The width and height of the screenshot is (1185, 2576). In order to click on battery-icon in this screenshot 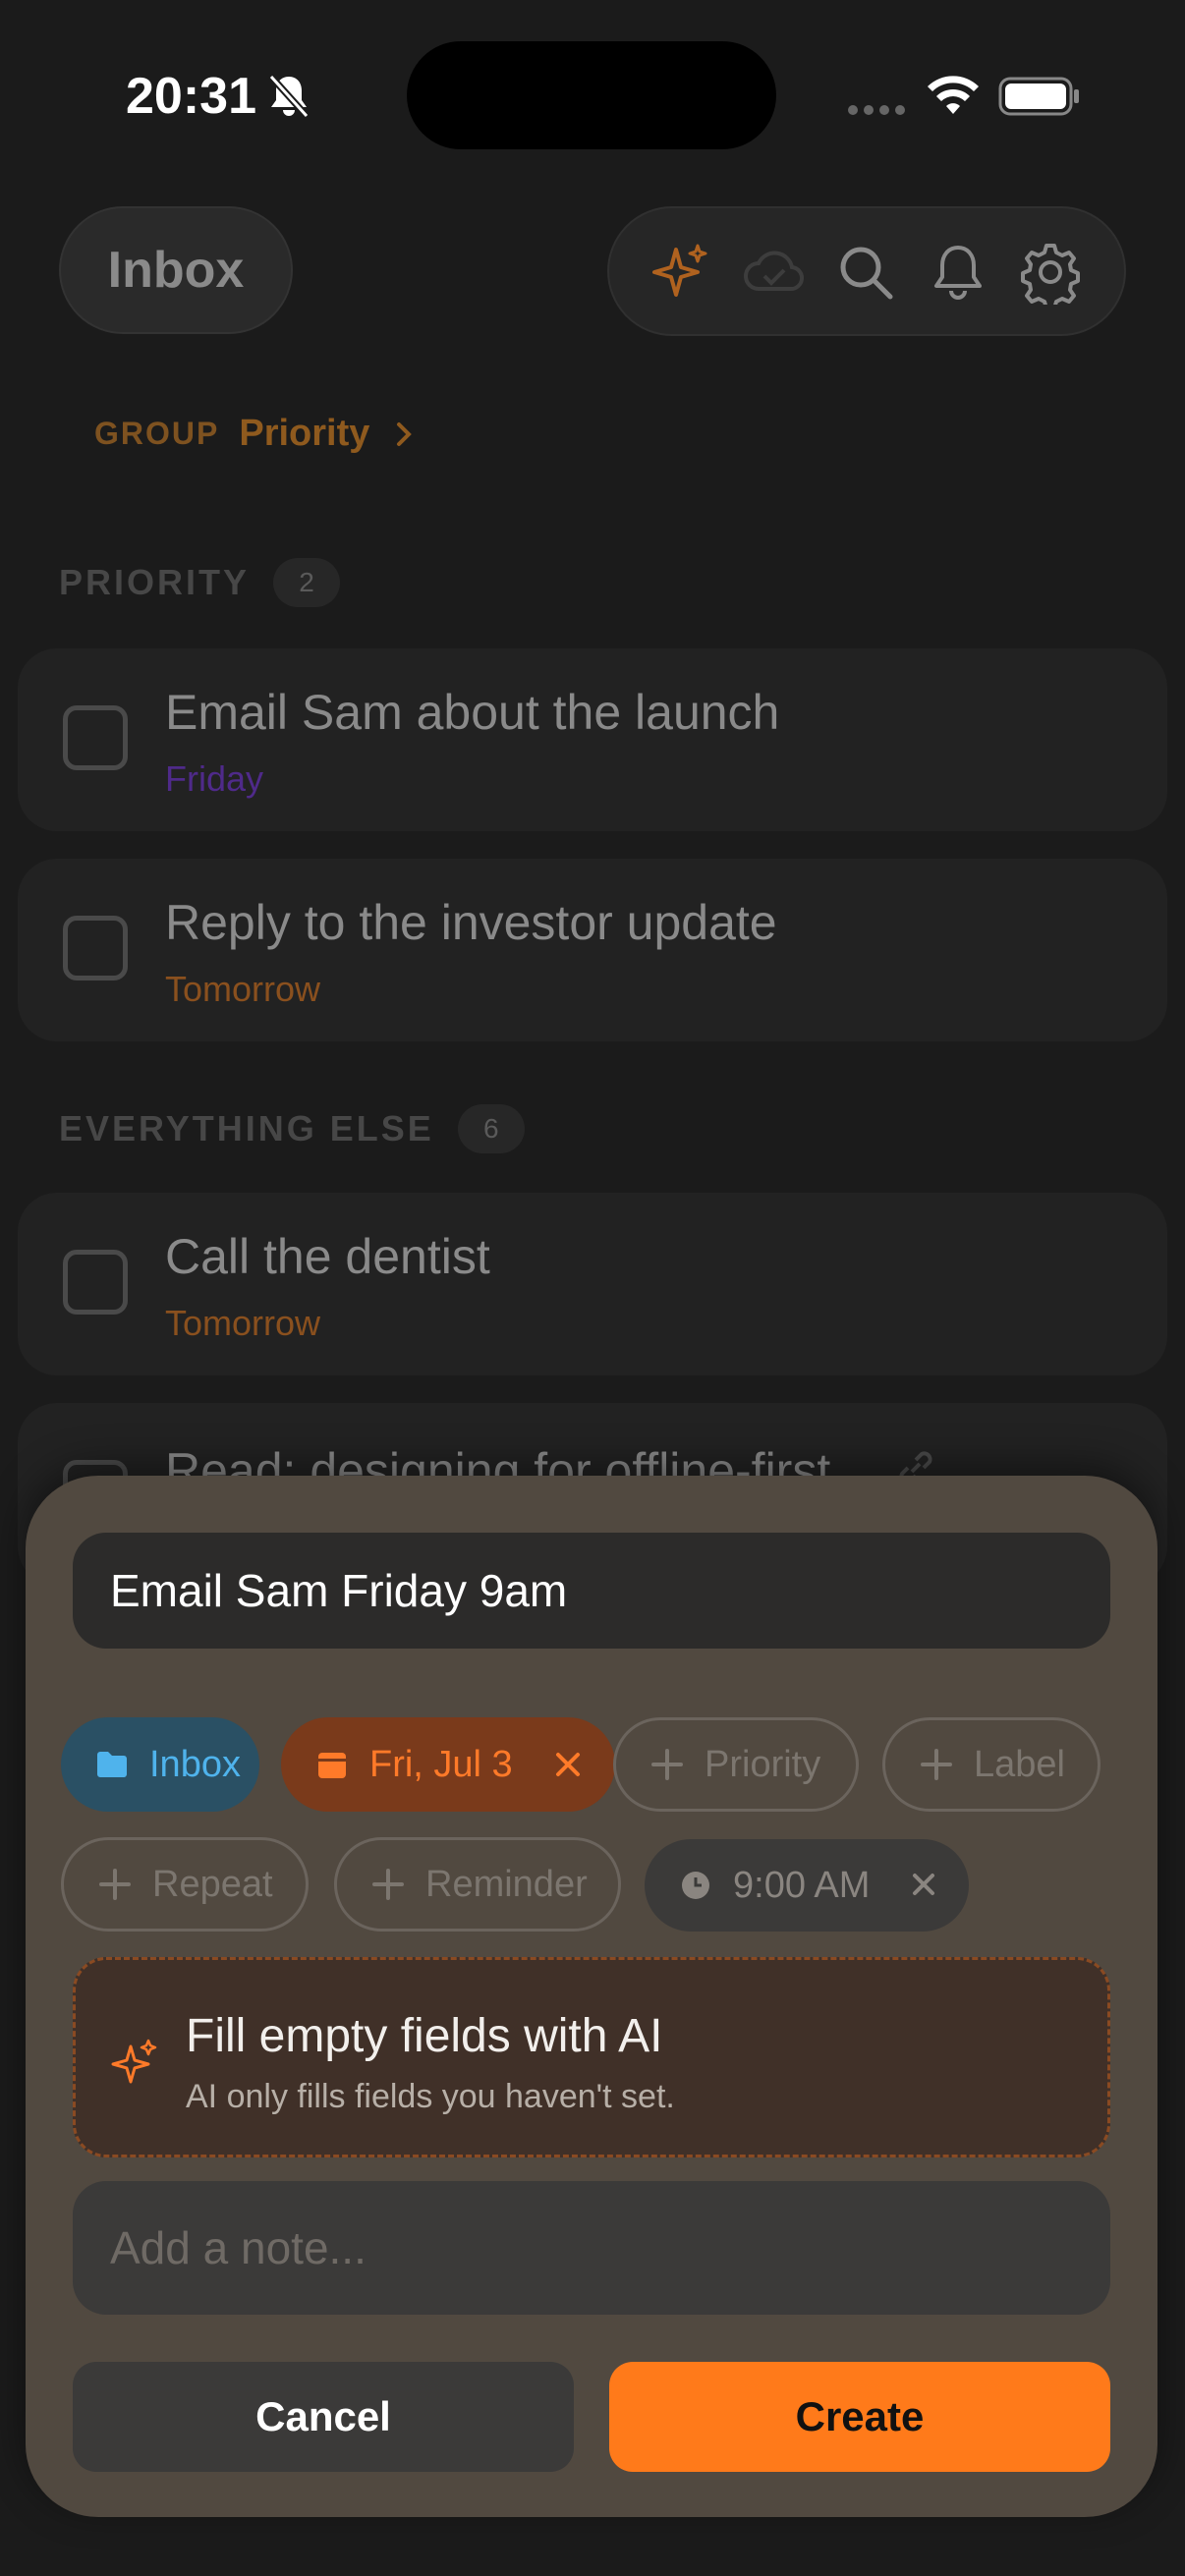, I will do `click(1038, 96)`.